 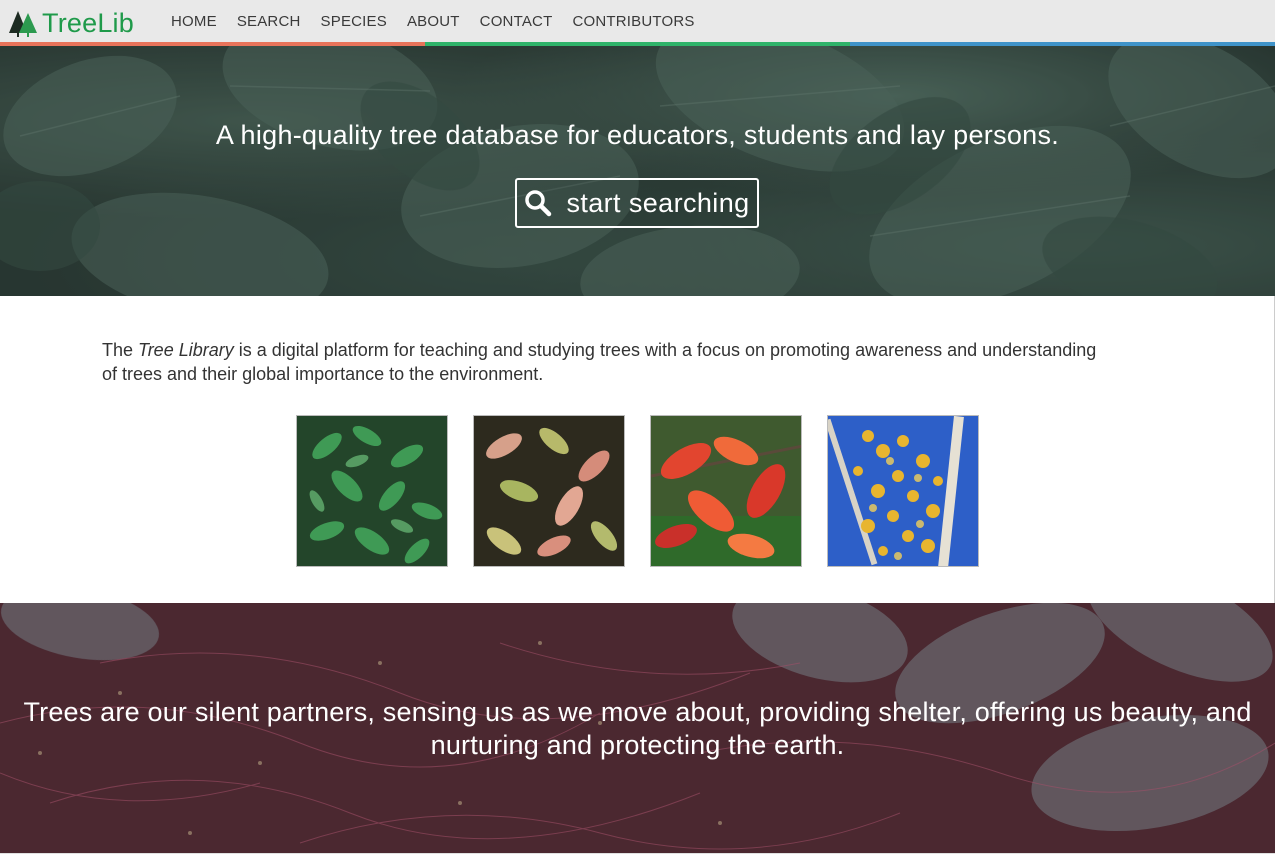 What do you see at coordinates (186, 350) in the screenshot?
I see `tree-library-emphasis: Tree Library` at bounding box center [186, 350].